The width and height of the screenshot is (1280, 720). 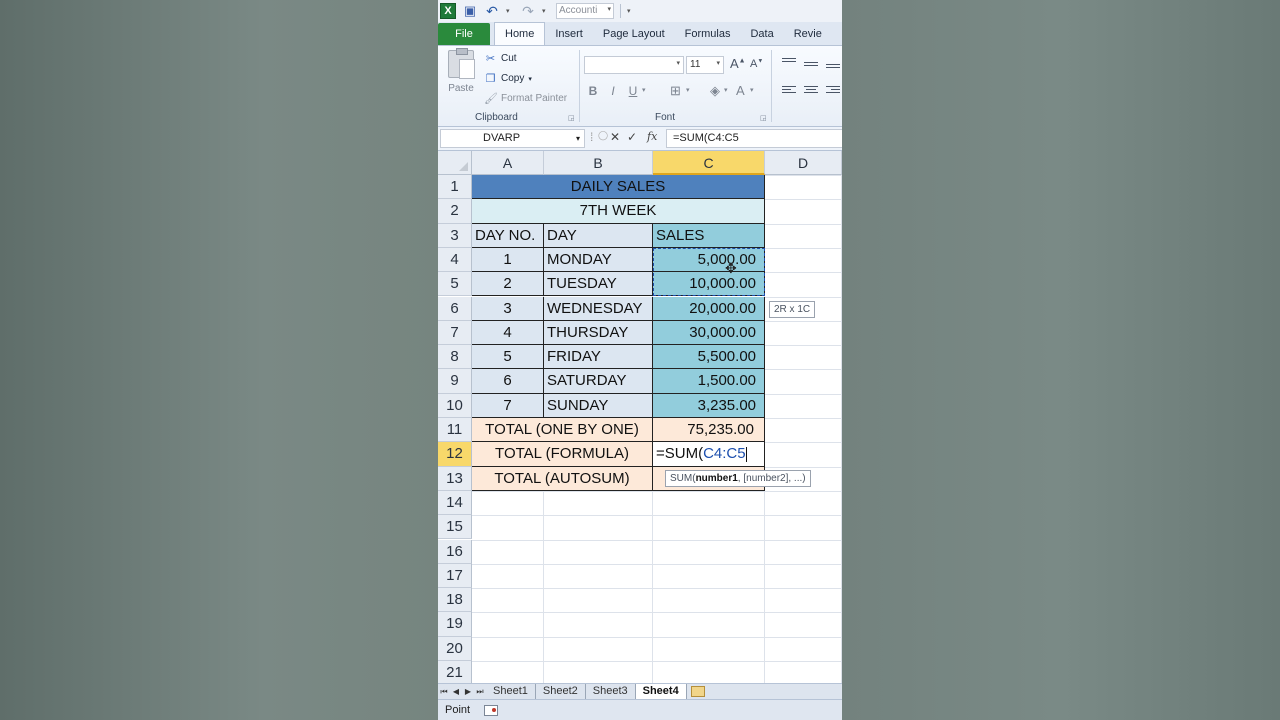 What do you see at coordinates (508, 284) in the screenshot?
I see `cell-day-no: 2` at bounding box center [508, 284].